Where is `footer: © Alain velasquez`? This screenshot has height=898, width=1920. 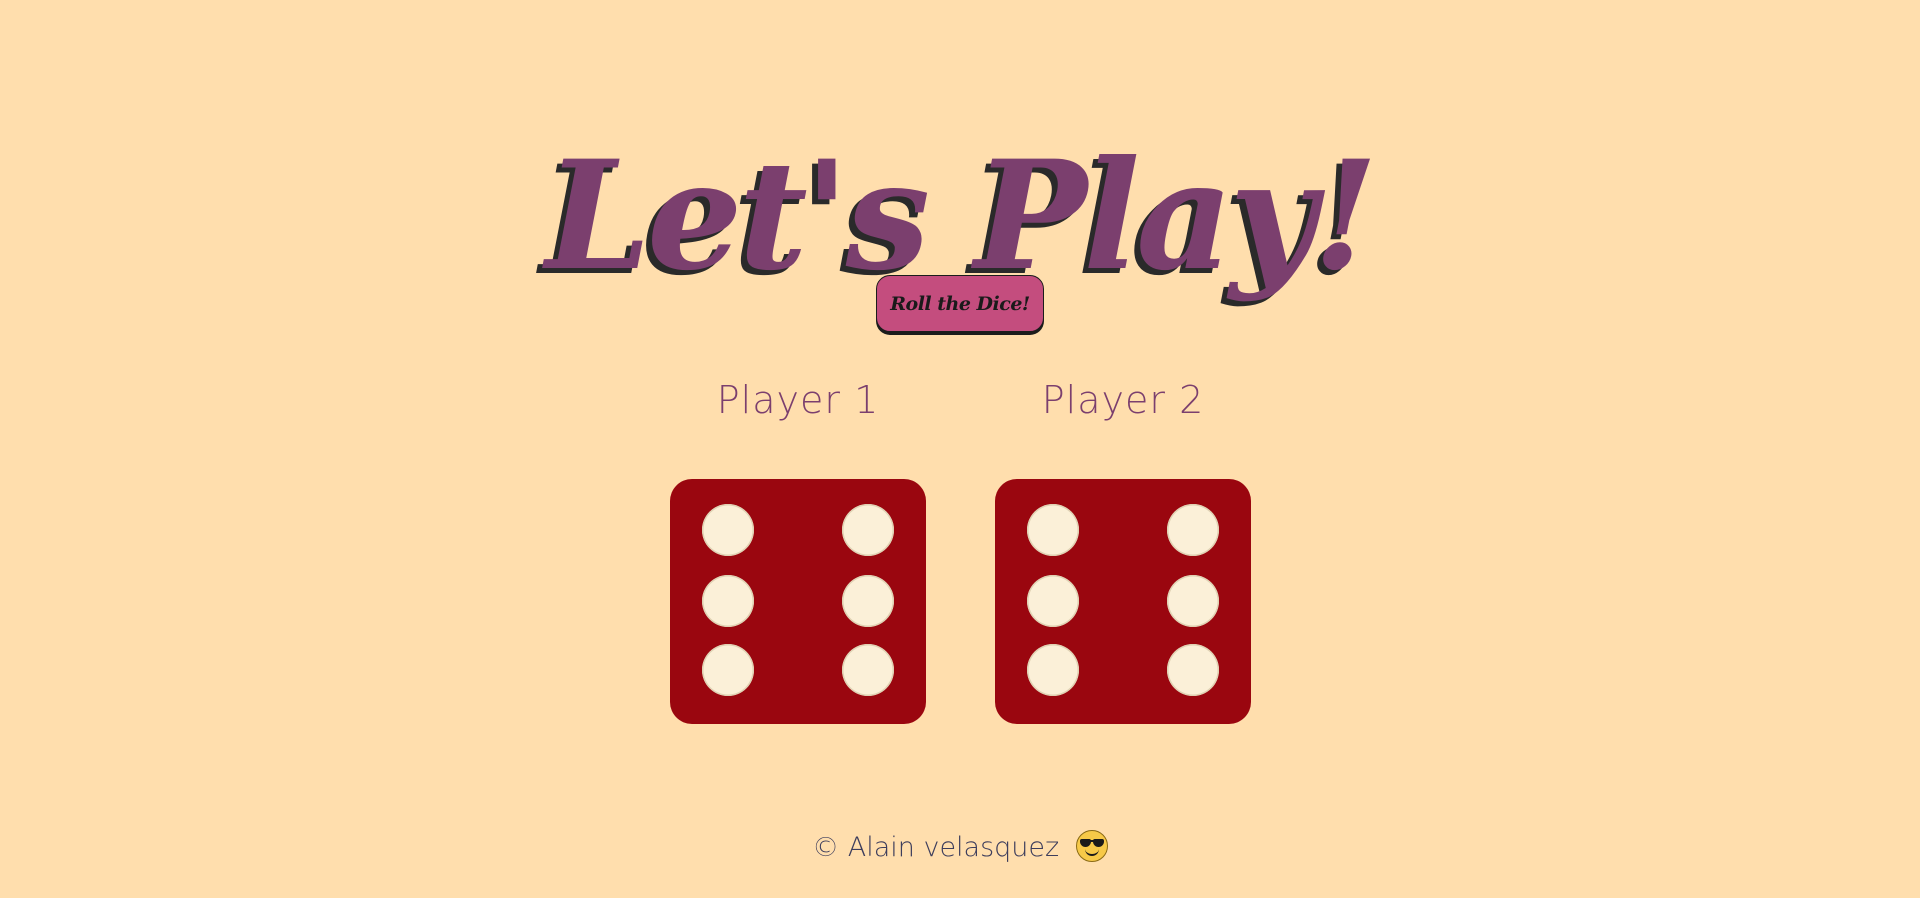
footer: © Alain velasquez is located at coordinates (960, 846).